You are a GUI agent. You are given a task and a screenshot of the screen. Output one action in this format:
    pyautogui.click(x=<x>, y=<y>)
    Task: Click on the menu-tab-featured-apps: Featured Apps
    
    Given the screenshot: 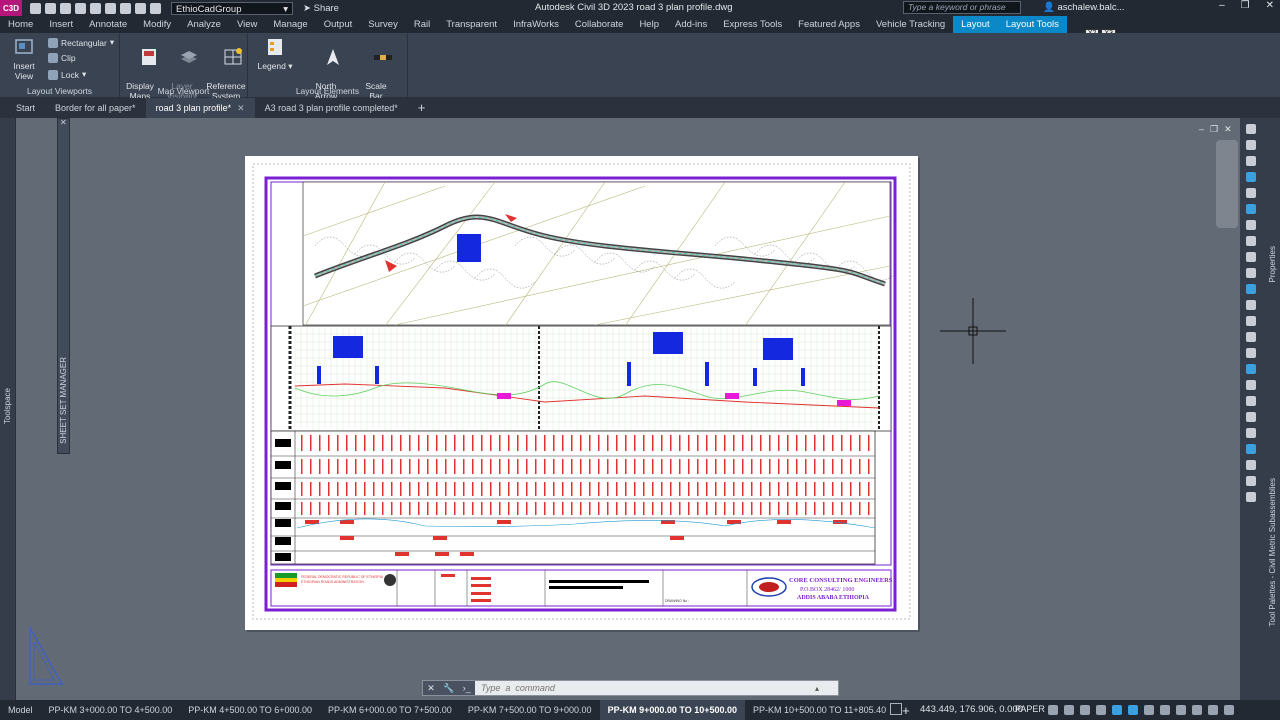 What is the action you would take?
    pyautogui.click(x=829, y=24)
    